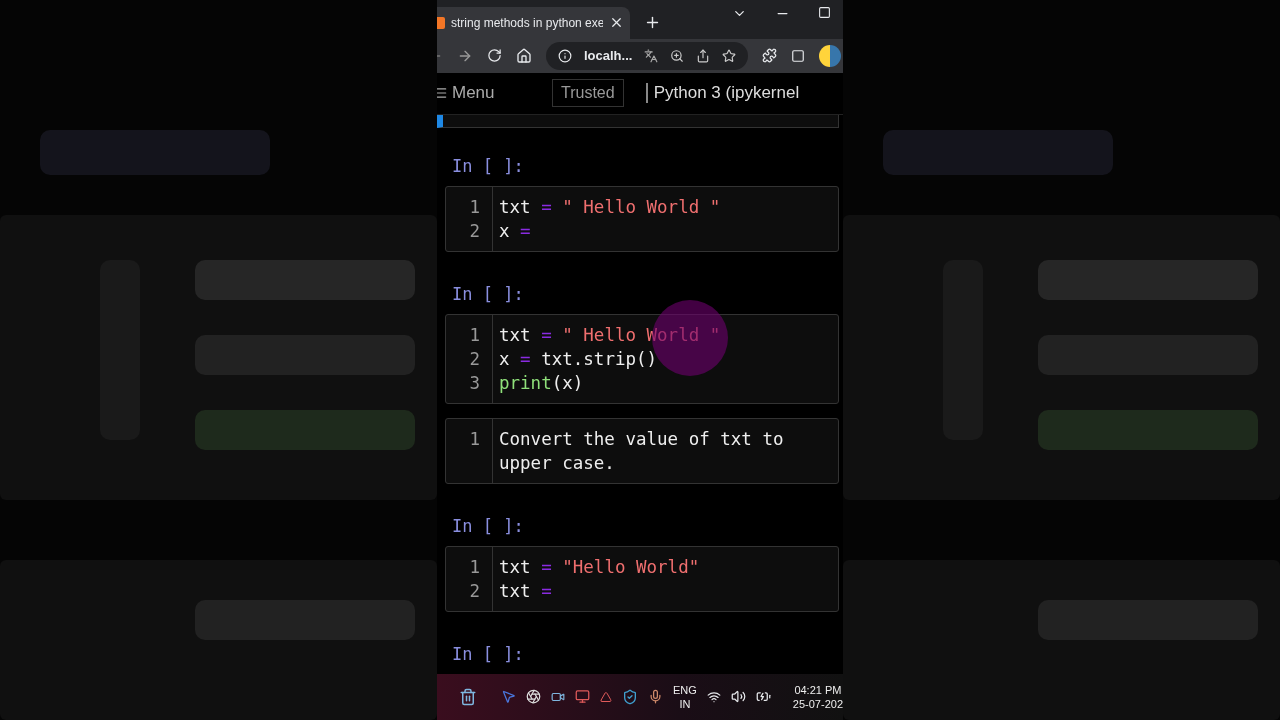 This screenshot has width=1280, height=720. Describe the element at coordinates (533, 697) in the screenshot. I see `aperture-icon` at that location.